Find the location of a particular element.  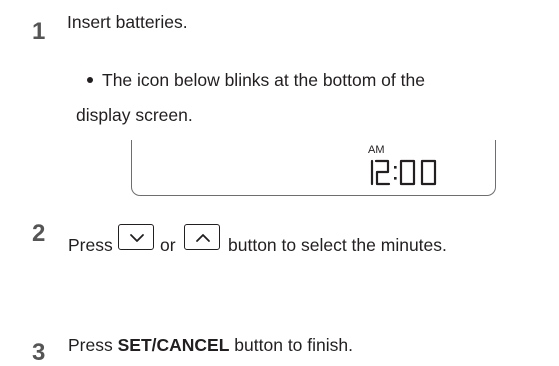

step-3-instruction: button to finish. is located at coordinates (293, 345).